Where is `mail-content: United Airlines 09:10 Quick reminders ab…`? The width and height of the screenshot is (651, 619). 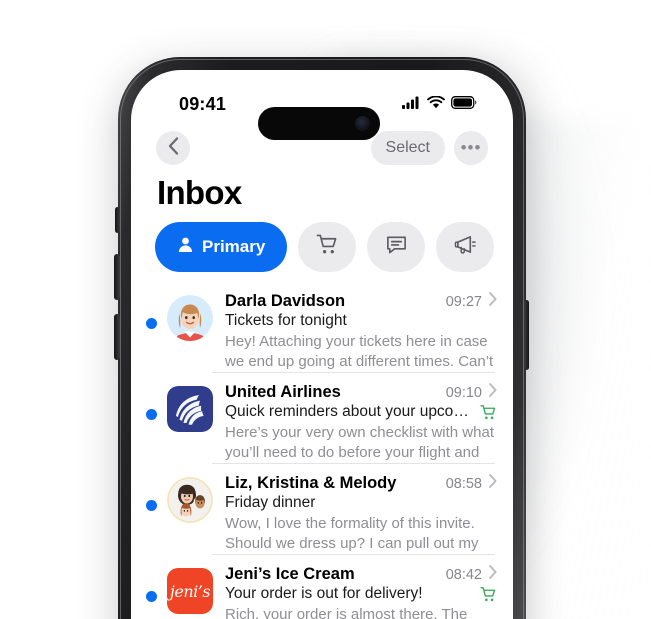 mail-content: United Airlines 09:10 Quick reminders ab… is located at coordinates (361, 422).